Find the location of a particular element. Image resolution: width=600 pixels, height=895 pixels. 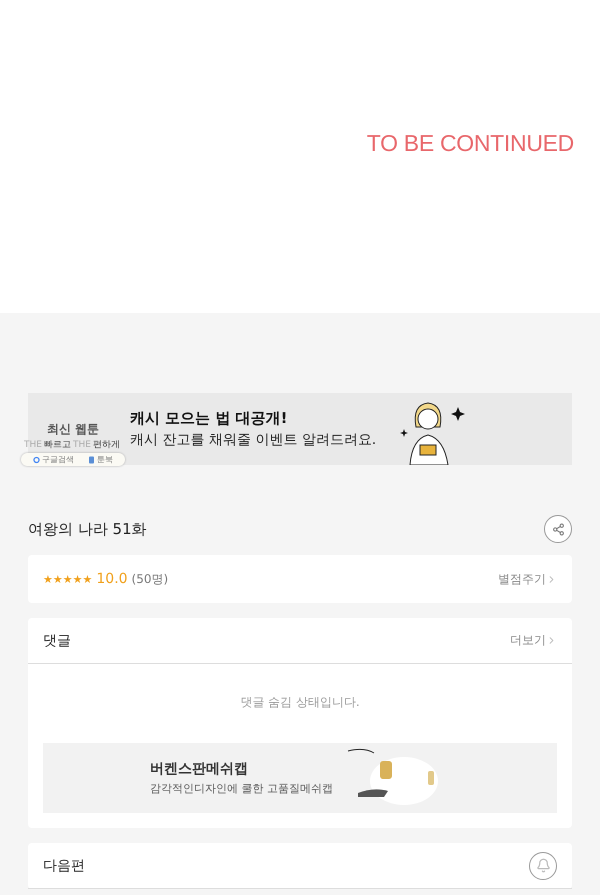

bell-icon is located at coordinates (543, 865).